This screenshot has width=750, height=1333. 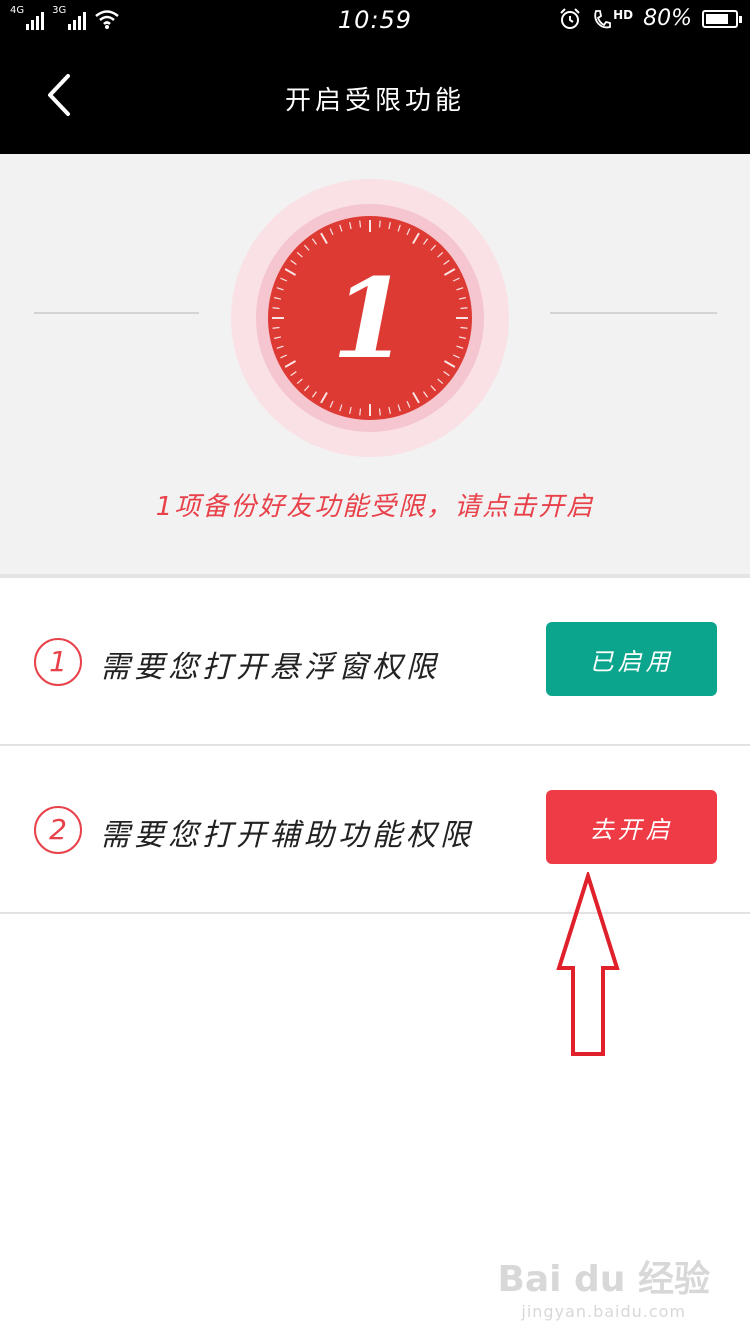 What do you see at coordinates (588, 964) in the screenshot?
I see `annotation-arrow-icon` at bounding box center [588, 964].